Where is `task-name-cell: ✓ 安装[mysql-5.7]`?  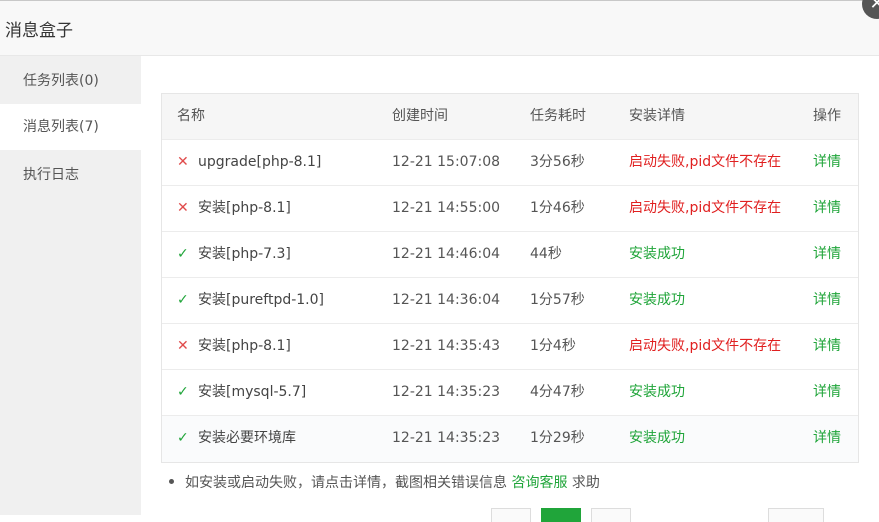 task-name-cell: ✓ 安装[mysql-5.7] is located at coordinates (282, 392).